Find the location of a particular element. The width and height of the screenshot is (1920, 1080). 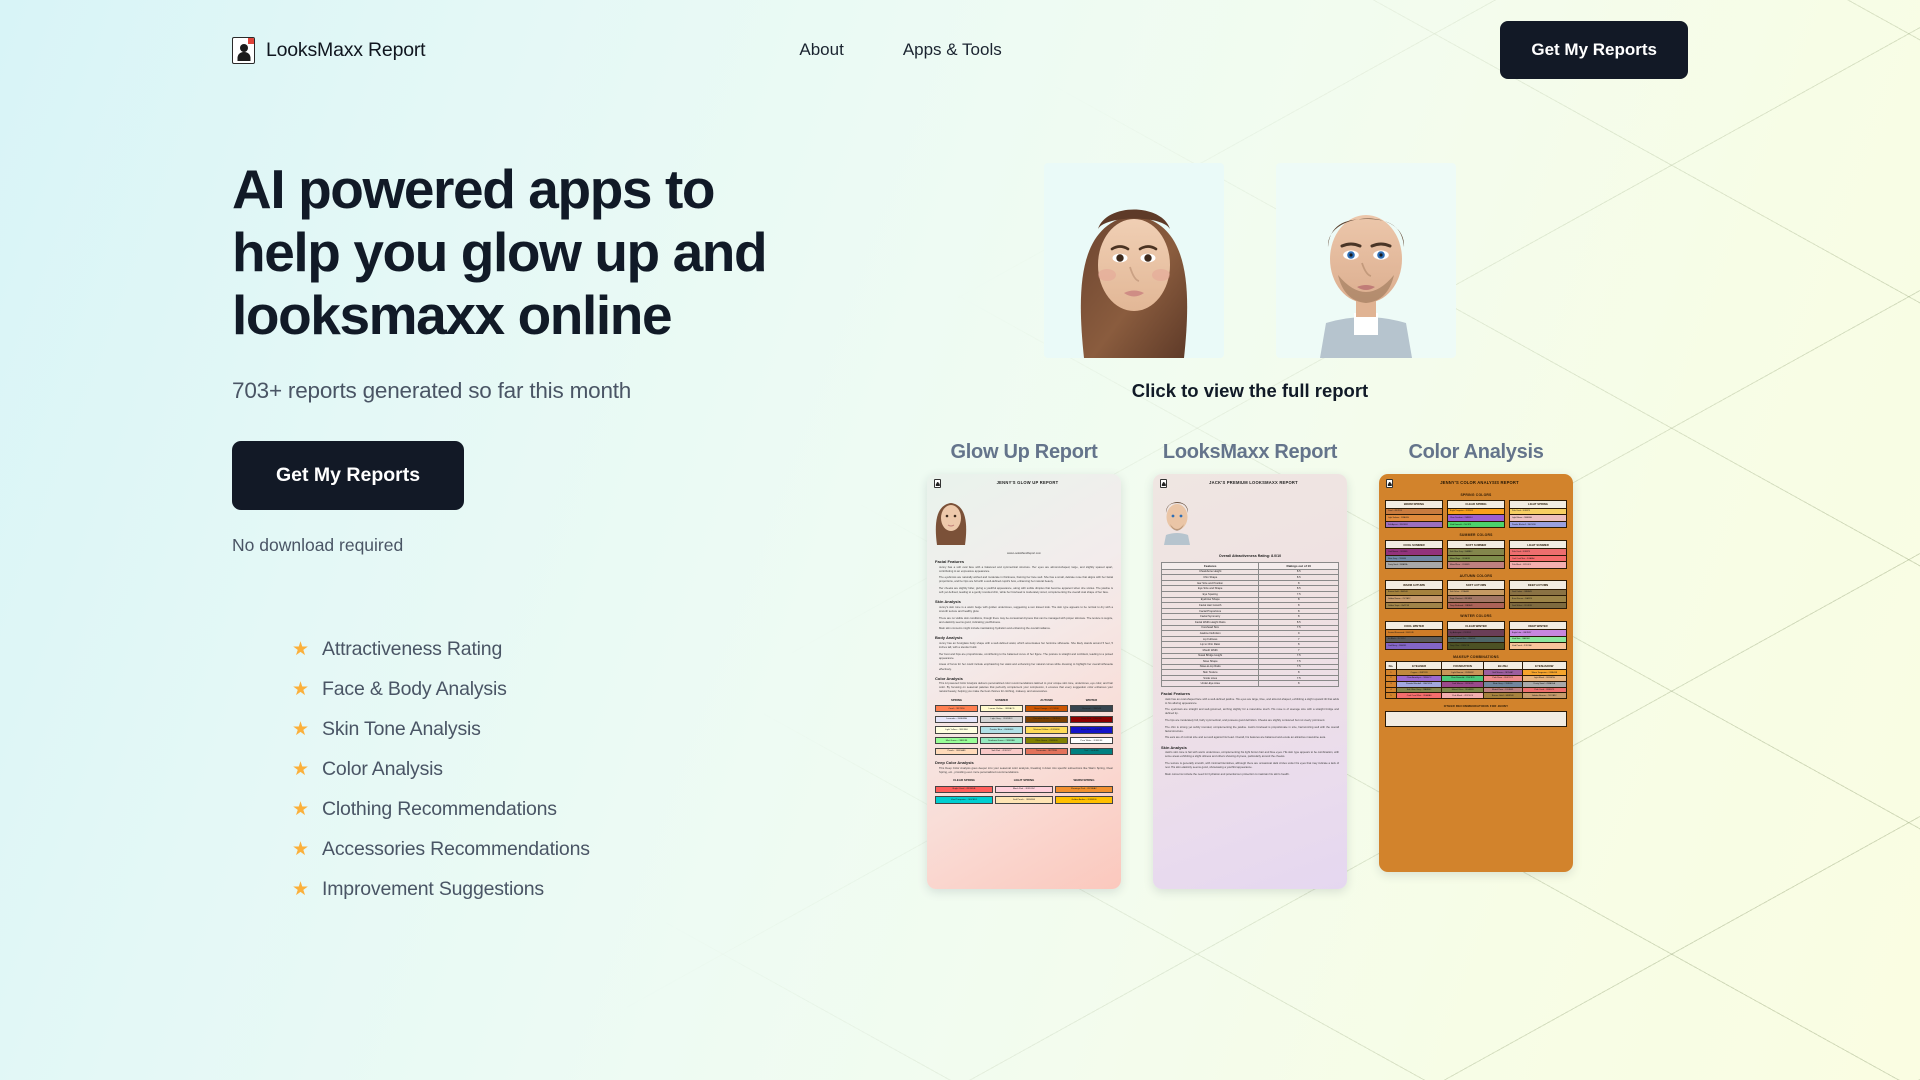

feature-label: Accessories Recommendations is located at coordinates (456, 848).